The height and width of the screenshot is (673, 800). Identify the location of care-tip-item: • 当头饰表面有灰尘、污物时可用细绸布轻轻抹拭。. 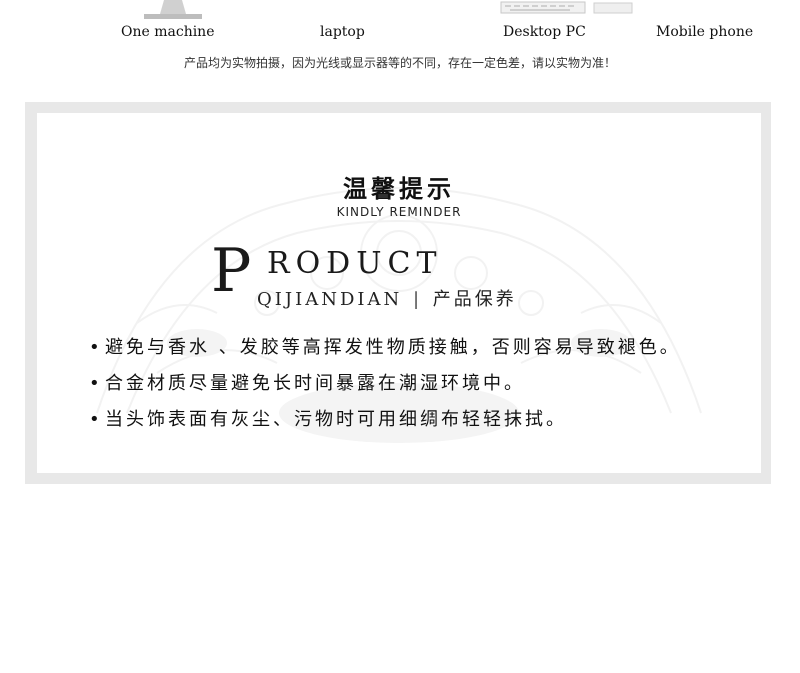
(385, 425).